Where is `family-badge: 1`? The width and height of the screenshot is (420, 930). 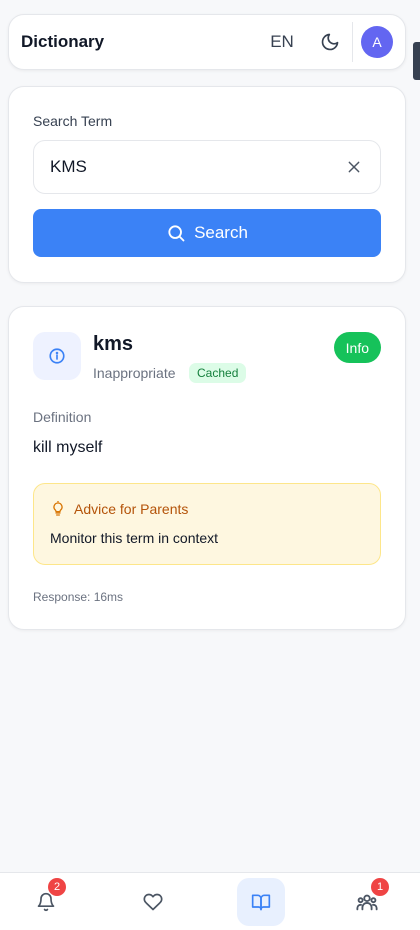
family-badge: 1 is located at coordinates (380, 887).